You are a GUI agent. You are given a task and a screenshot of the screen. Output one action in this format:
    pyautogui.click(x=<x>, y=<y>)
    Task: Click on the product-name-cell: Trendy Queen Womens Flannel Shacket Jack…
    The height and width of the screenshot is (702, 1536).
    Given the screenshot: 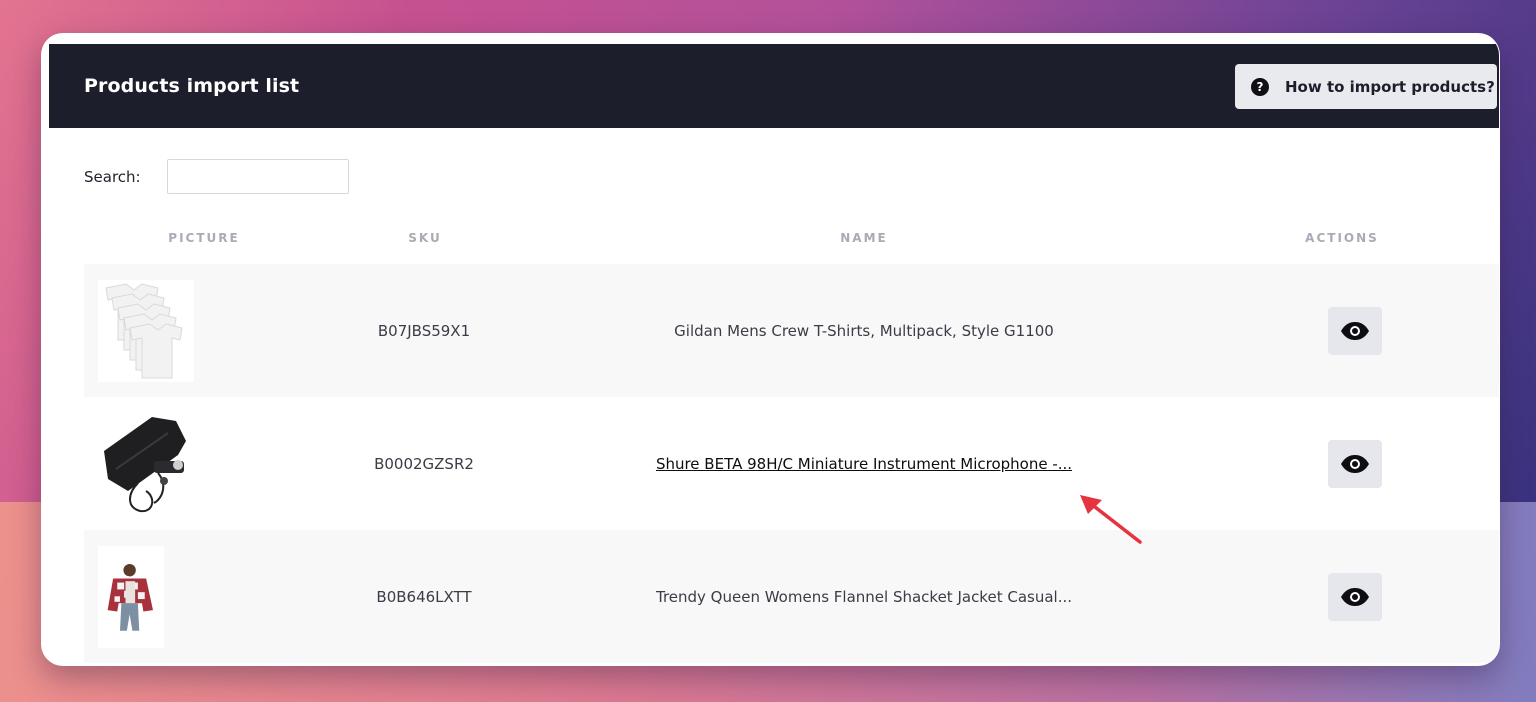 What is the action you would take?
    pyautogui.click(x=864, y=596)
    